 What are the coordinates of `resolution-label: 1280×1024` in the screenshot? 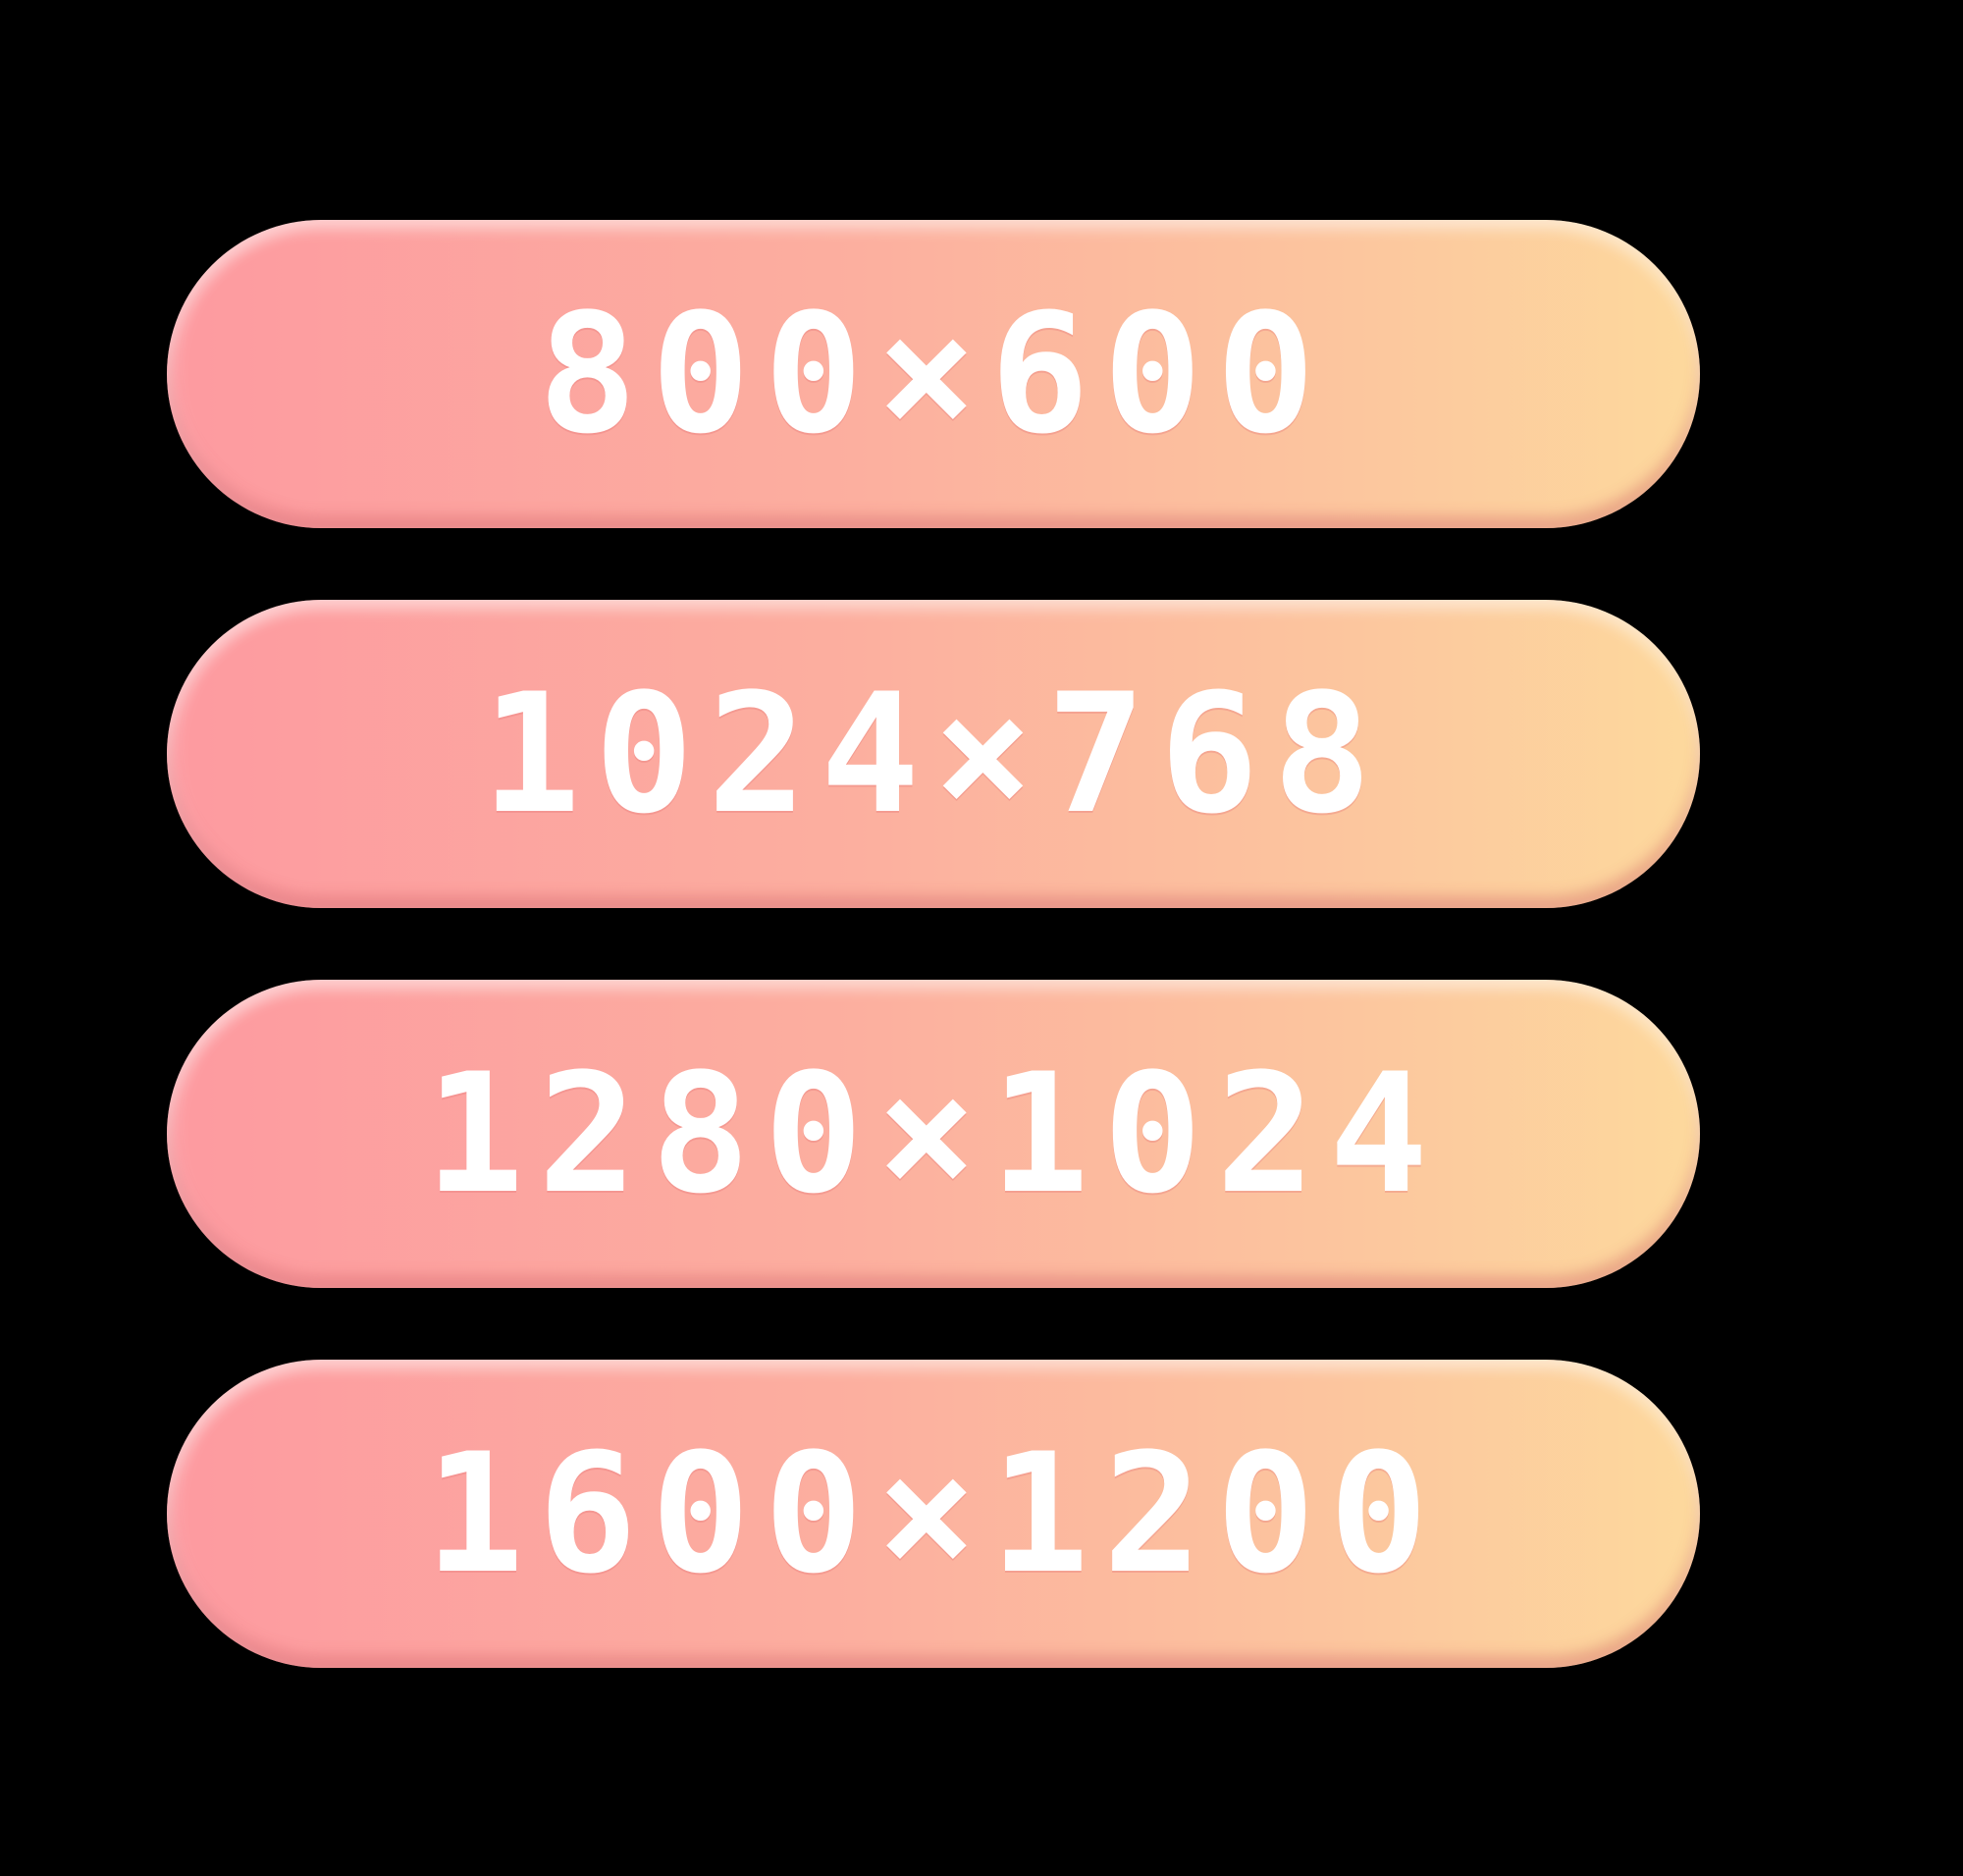 It's located at (934, 1134).